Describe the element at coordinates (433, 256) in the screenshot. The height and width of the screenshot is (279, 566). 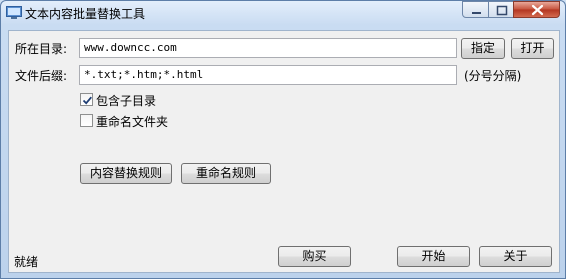
I see `start-button: 开始` at that location.